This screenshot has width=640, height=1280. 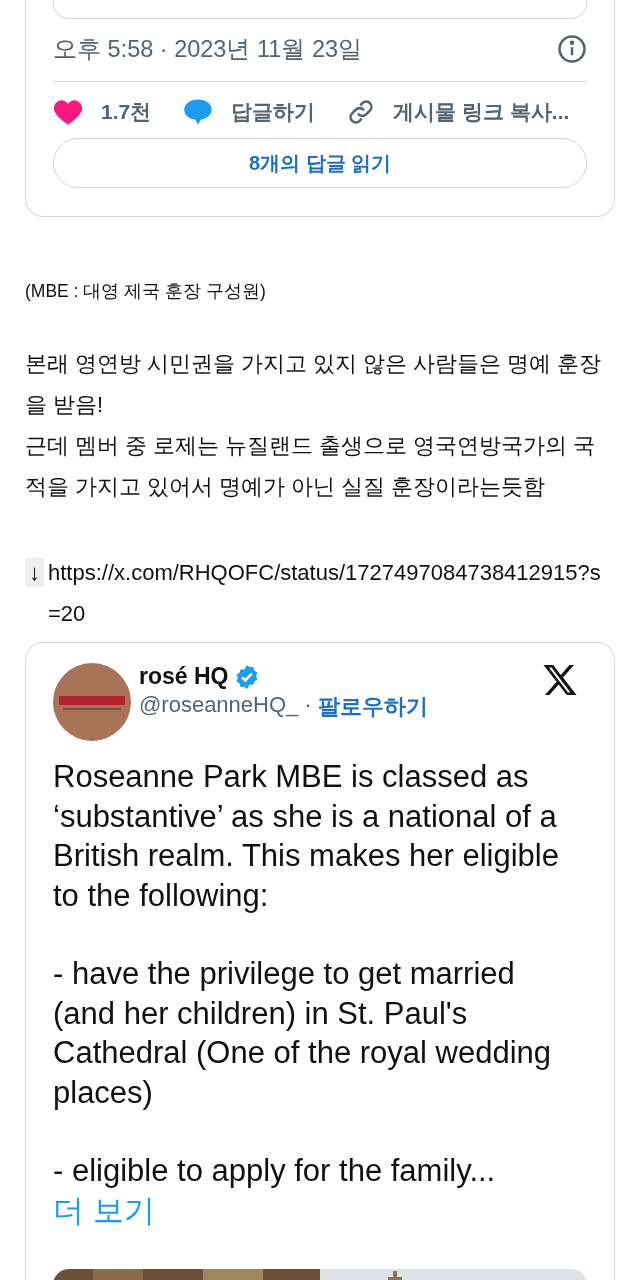 What do you see at coordinates (302, 1033) in the screenshot?
I see `post-text: - have the privilege to get married (and her children) in St. Paul's Cathedral (One of the royal wedding places)` at bounding box center [302, 1033].